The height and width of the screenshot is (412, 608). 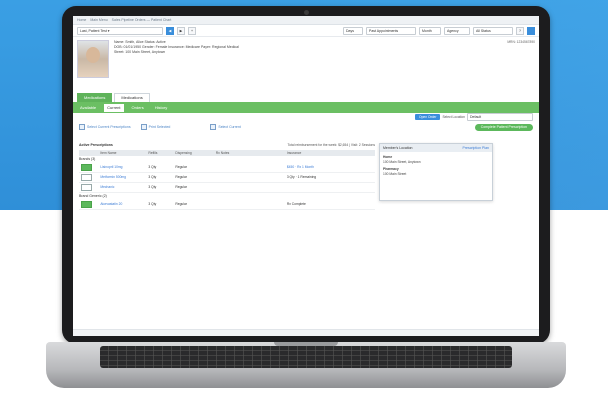 I want to click on subtab-bar: Available Current Orders History, so click(x=306, y=107).